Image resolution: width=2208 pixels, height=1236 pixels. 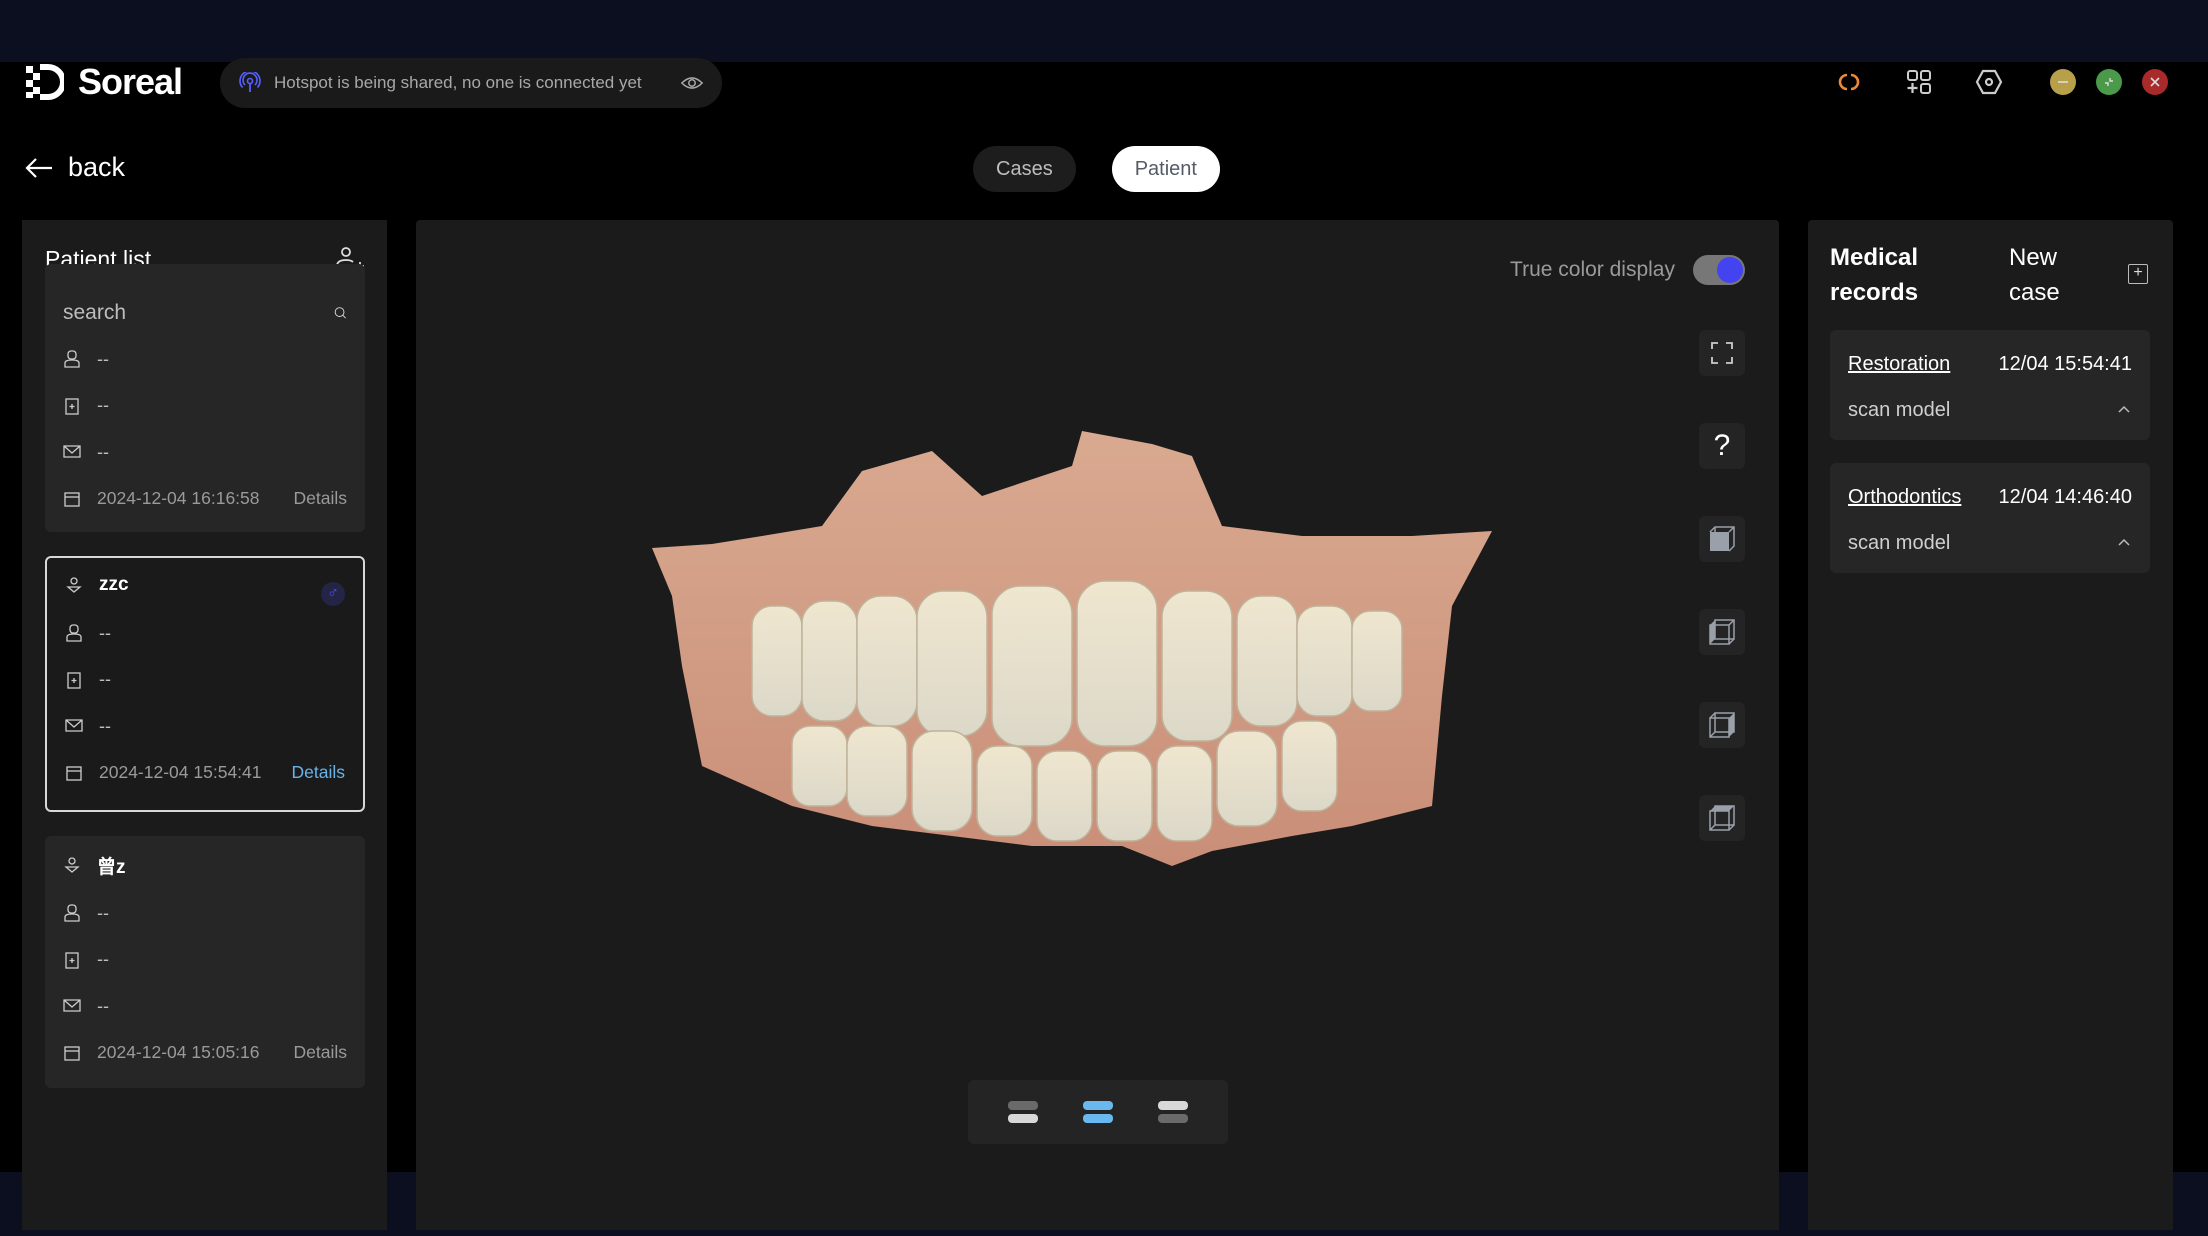 What do you see at coordinates (178, 1052) in the screenshot?
I see `created-date: 2024-12-04 15:05:16` at bounding box center [178, 1052].